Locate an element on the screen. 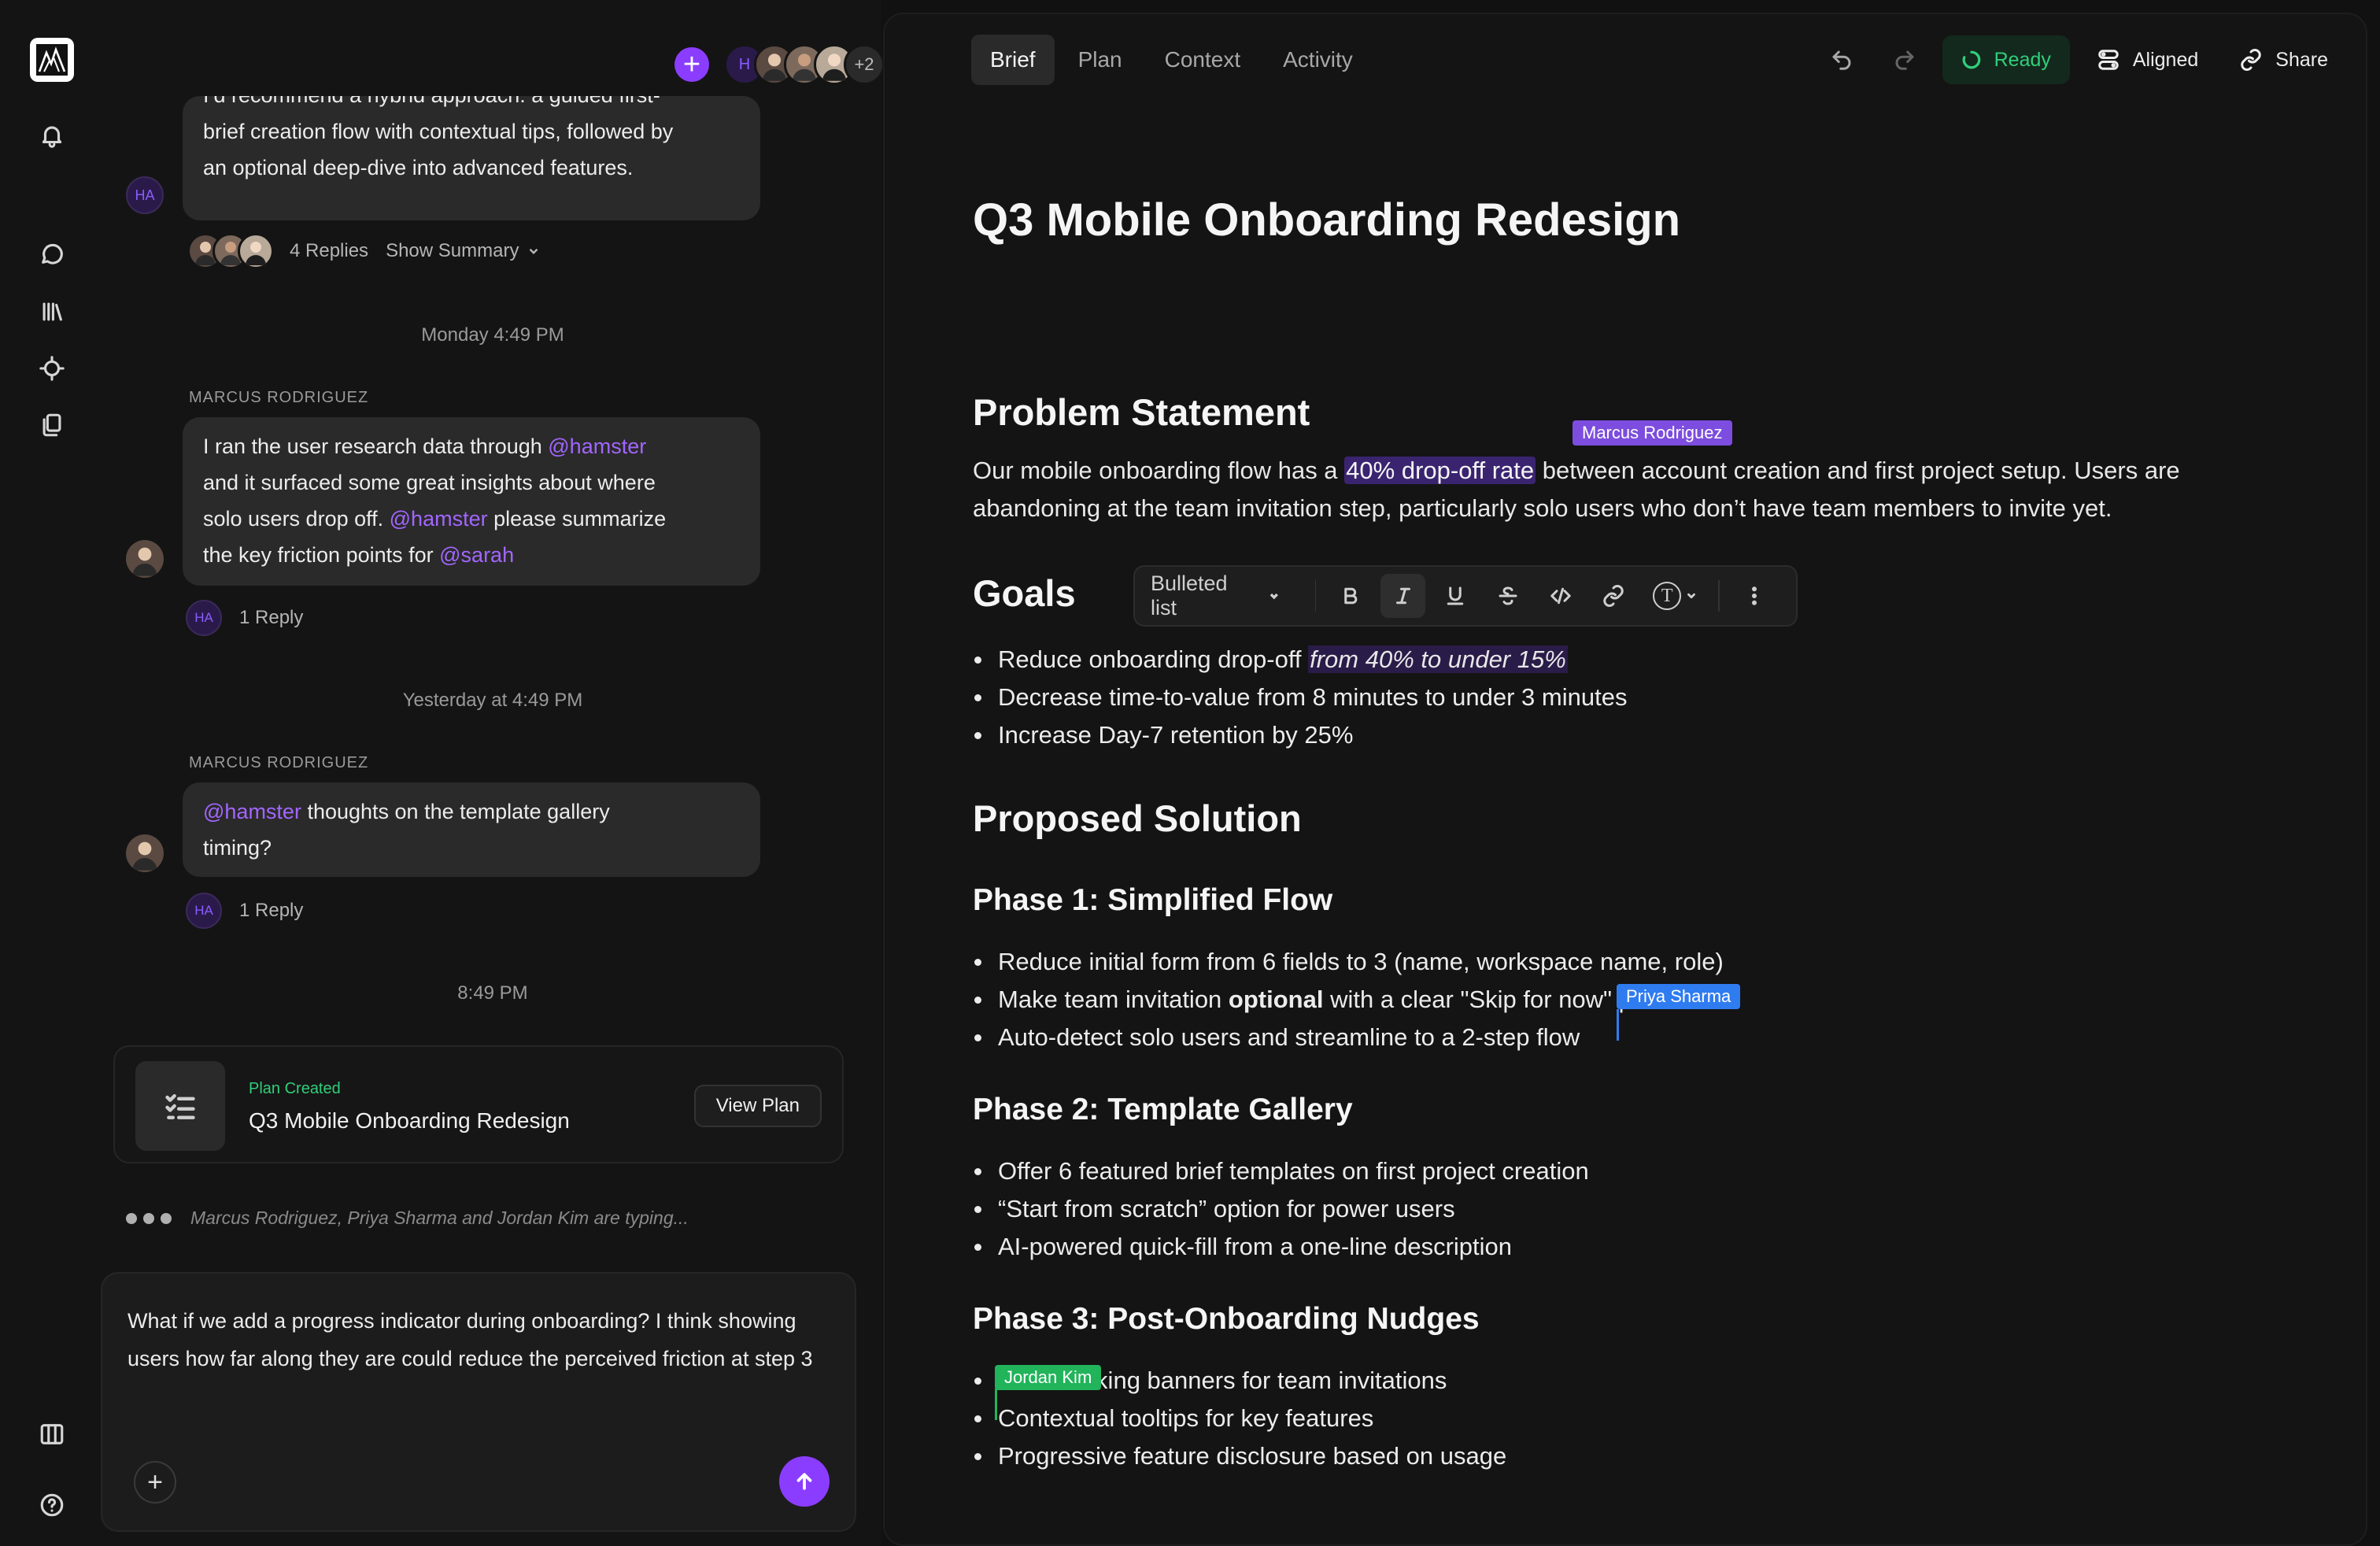  chat-nav-button is located at coordinates (52, 254).